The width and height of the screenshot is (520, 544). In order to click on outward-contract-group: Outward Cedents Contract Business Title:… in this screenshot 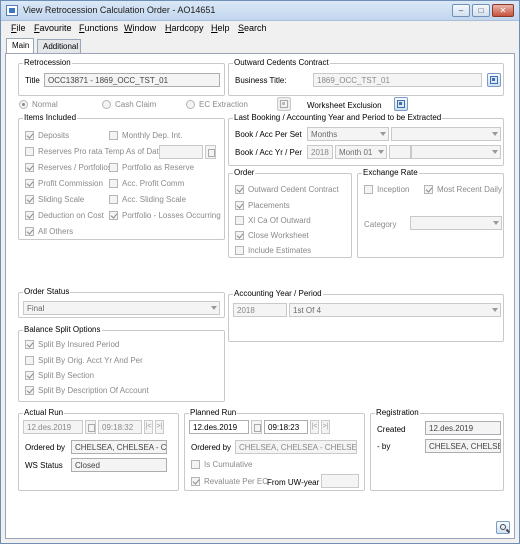, I will do `click(366, 77)`.